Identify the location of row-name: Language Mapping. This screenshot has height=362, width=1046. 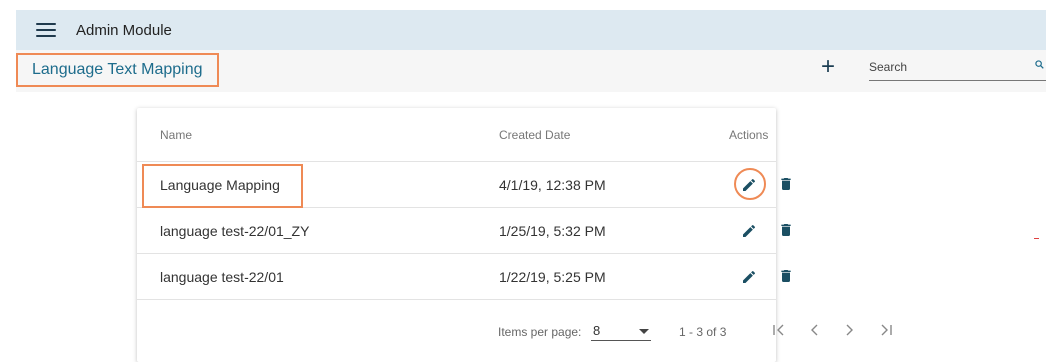
(220, 184).